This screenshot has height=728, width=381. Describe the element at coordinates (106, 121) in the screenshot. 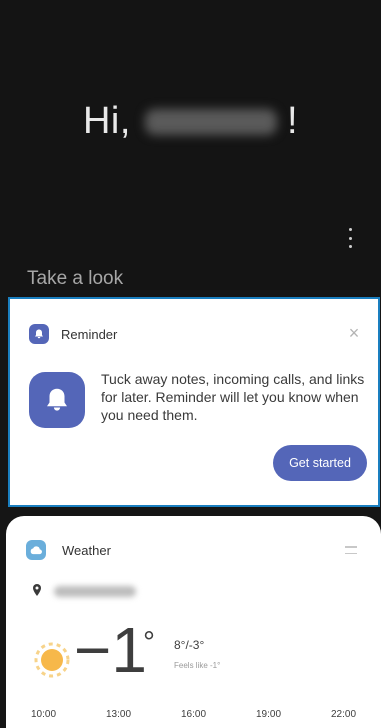

I see `greeting-hi: Hi,` at that location.